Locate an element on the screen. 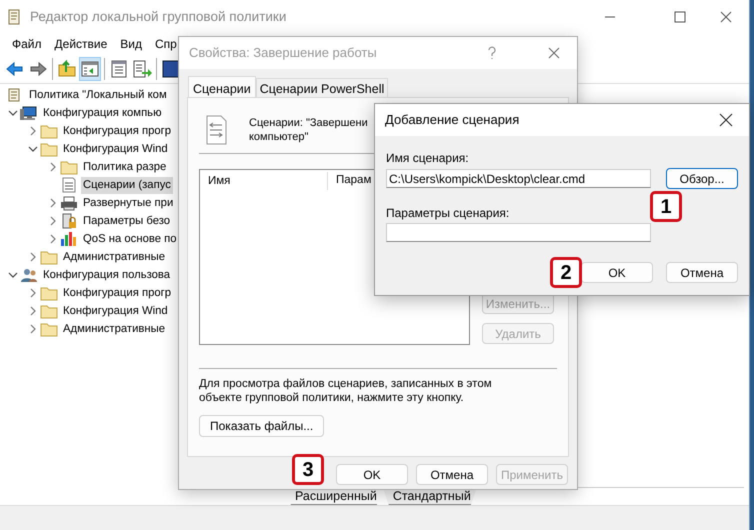 The width and height of the screenshot is (754, 530). menu-item: Вид is located at coordinates (131, 44).